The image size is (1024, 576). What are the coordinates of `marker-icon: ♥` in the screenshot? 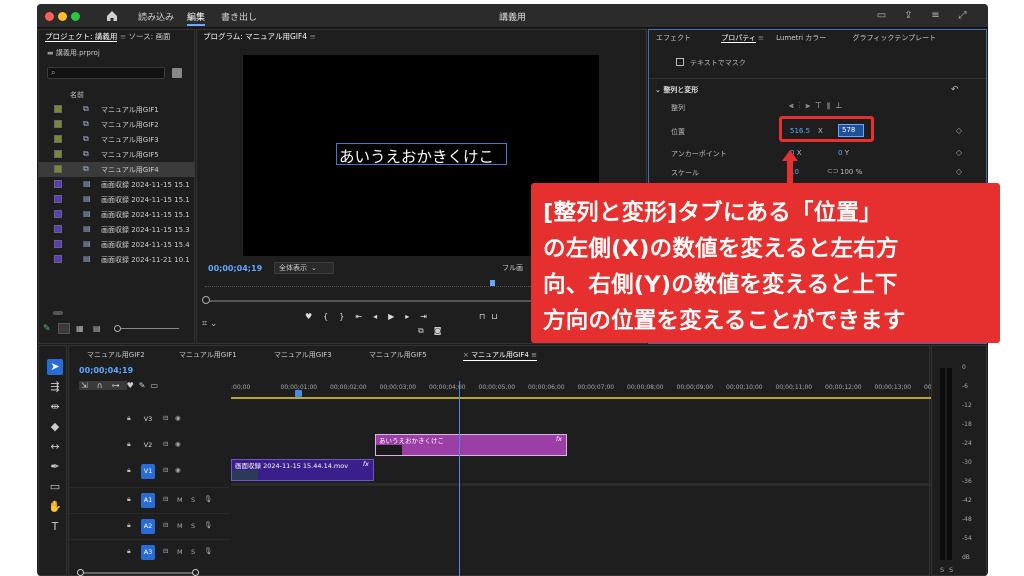 It's located at (314, 316).